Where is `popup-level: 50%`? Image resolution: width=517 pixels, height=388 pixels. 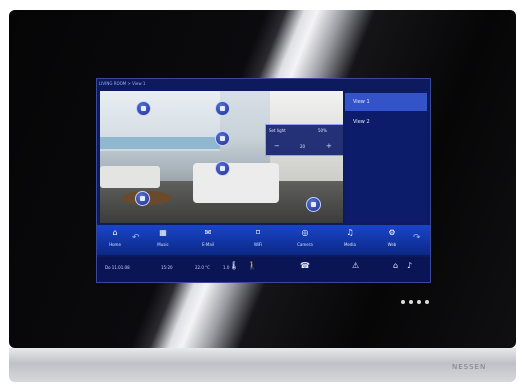 popup-level: 50% is located at coordinates (322, 130).